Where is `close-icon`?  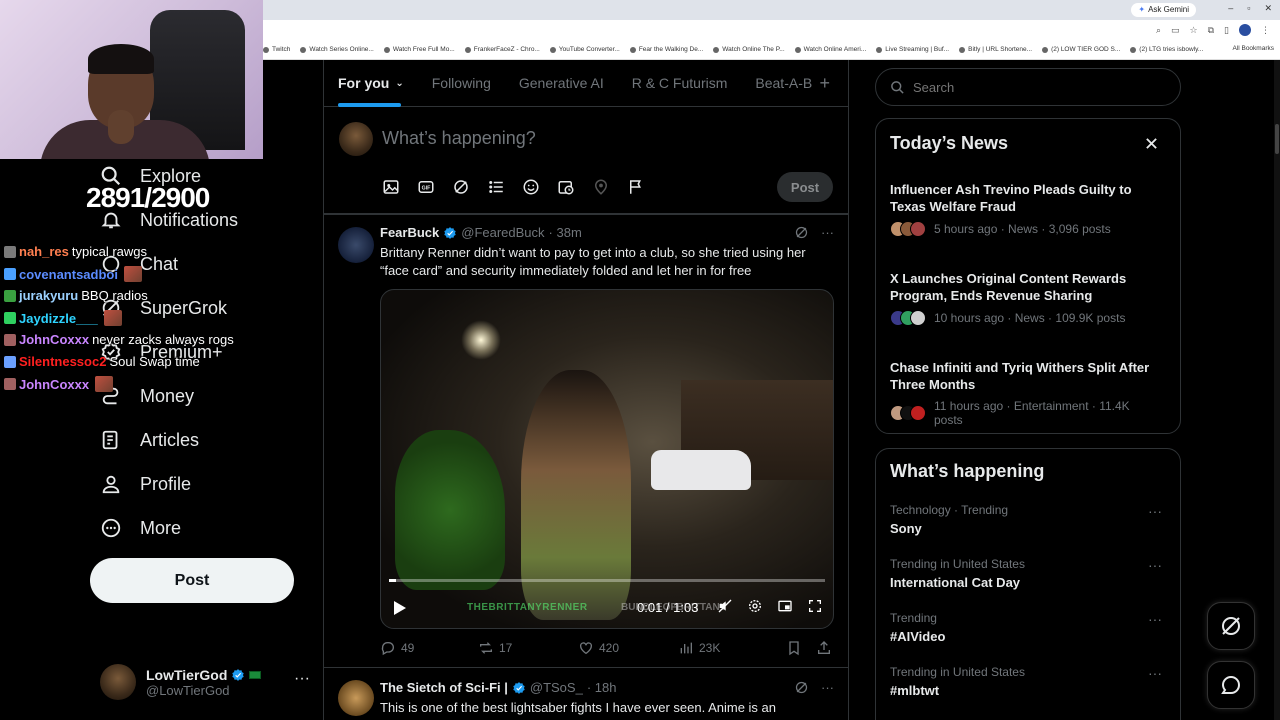 close-icon is located at coordinates (1151, 143).